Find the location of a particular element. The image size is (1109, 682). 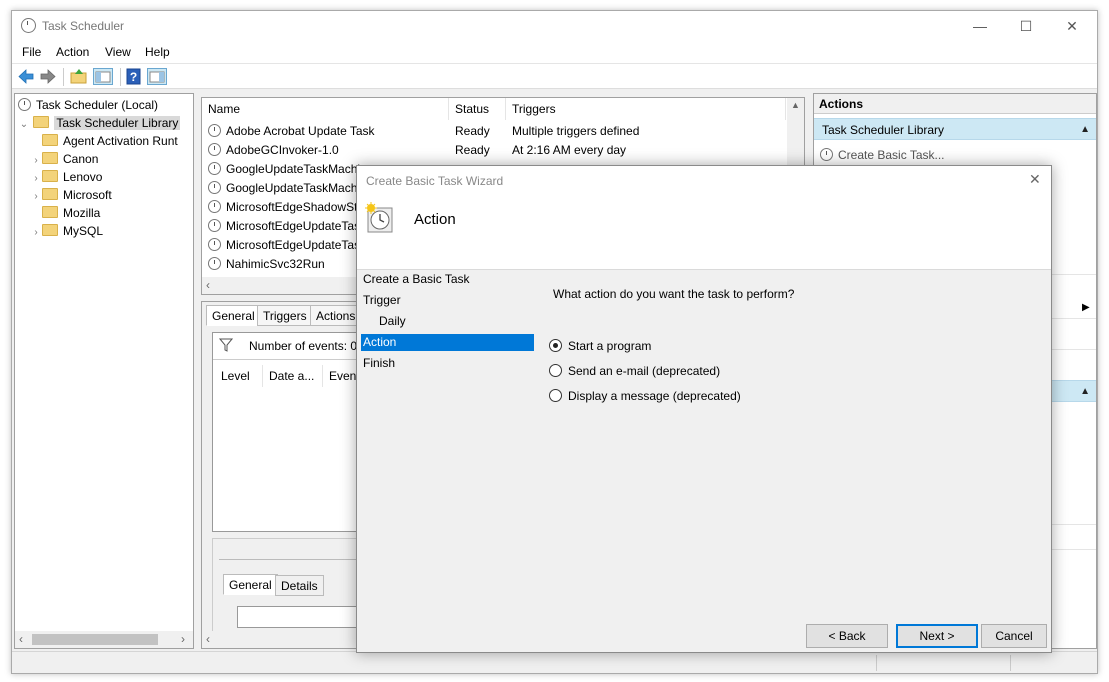

wizard-close-button: ✕ is located at coordinates (1035, 179).